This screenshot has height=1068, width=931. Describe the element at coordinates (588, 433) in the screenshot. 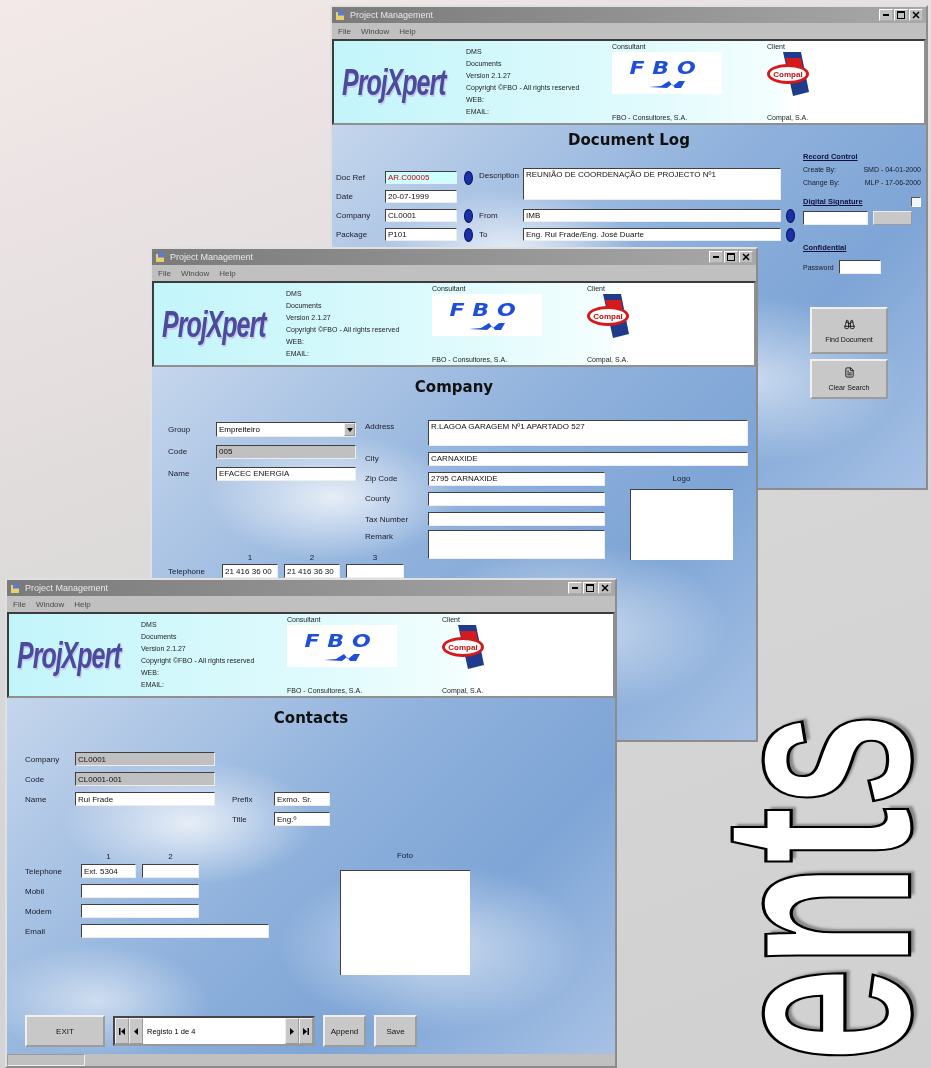

I see `text-area: R.LAGOA GARAGEM Nº1 APARTADO 527` at that location.